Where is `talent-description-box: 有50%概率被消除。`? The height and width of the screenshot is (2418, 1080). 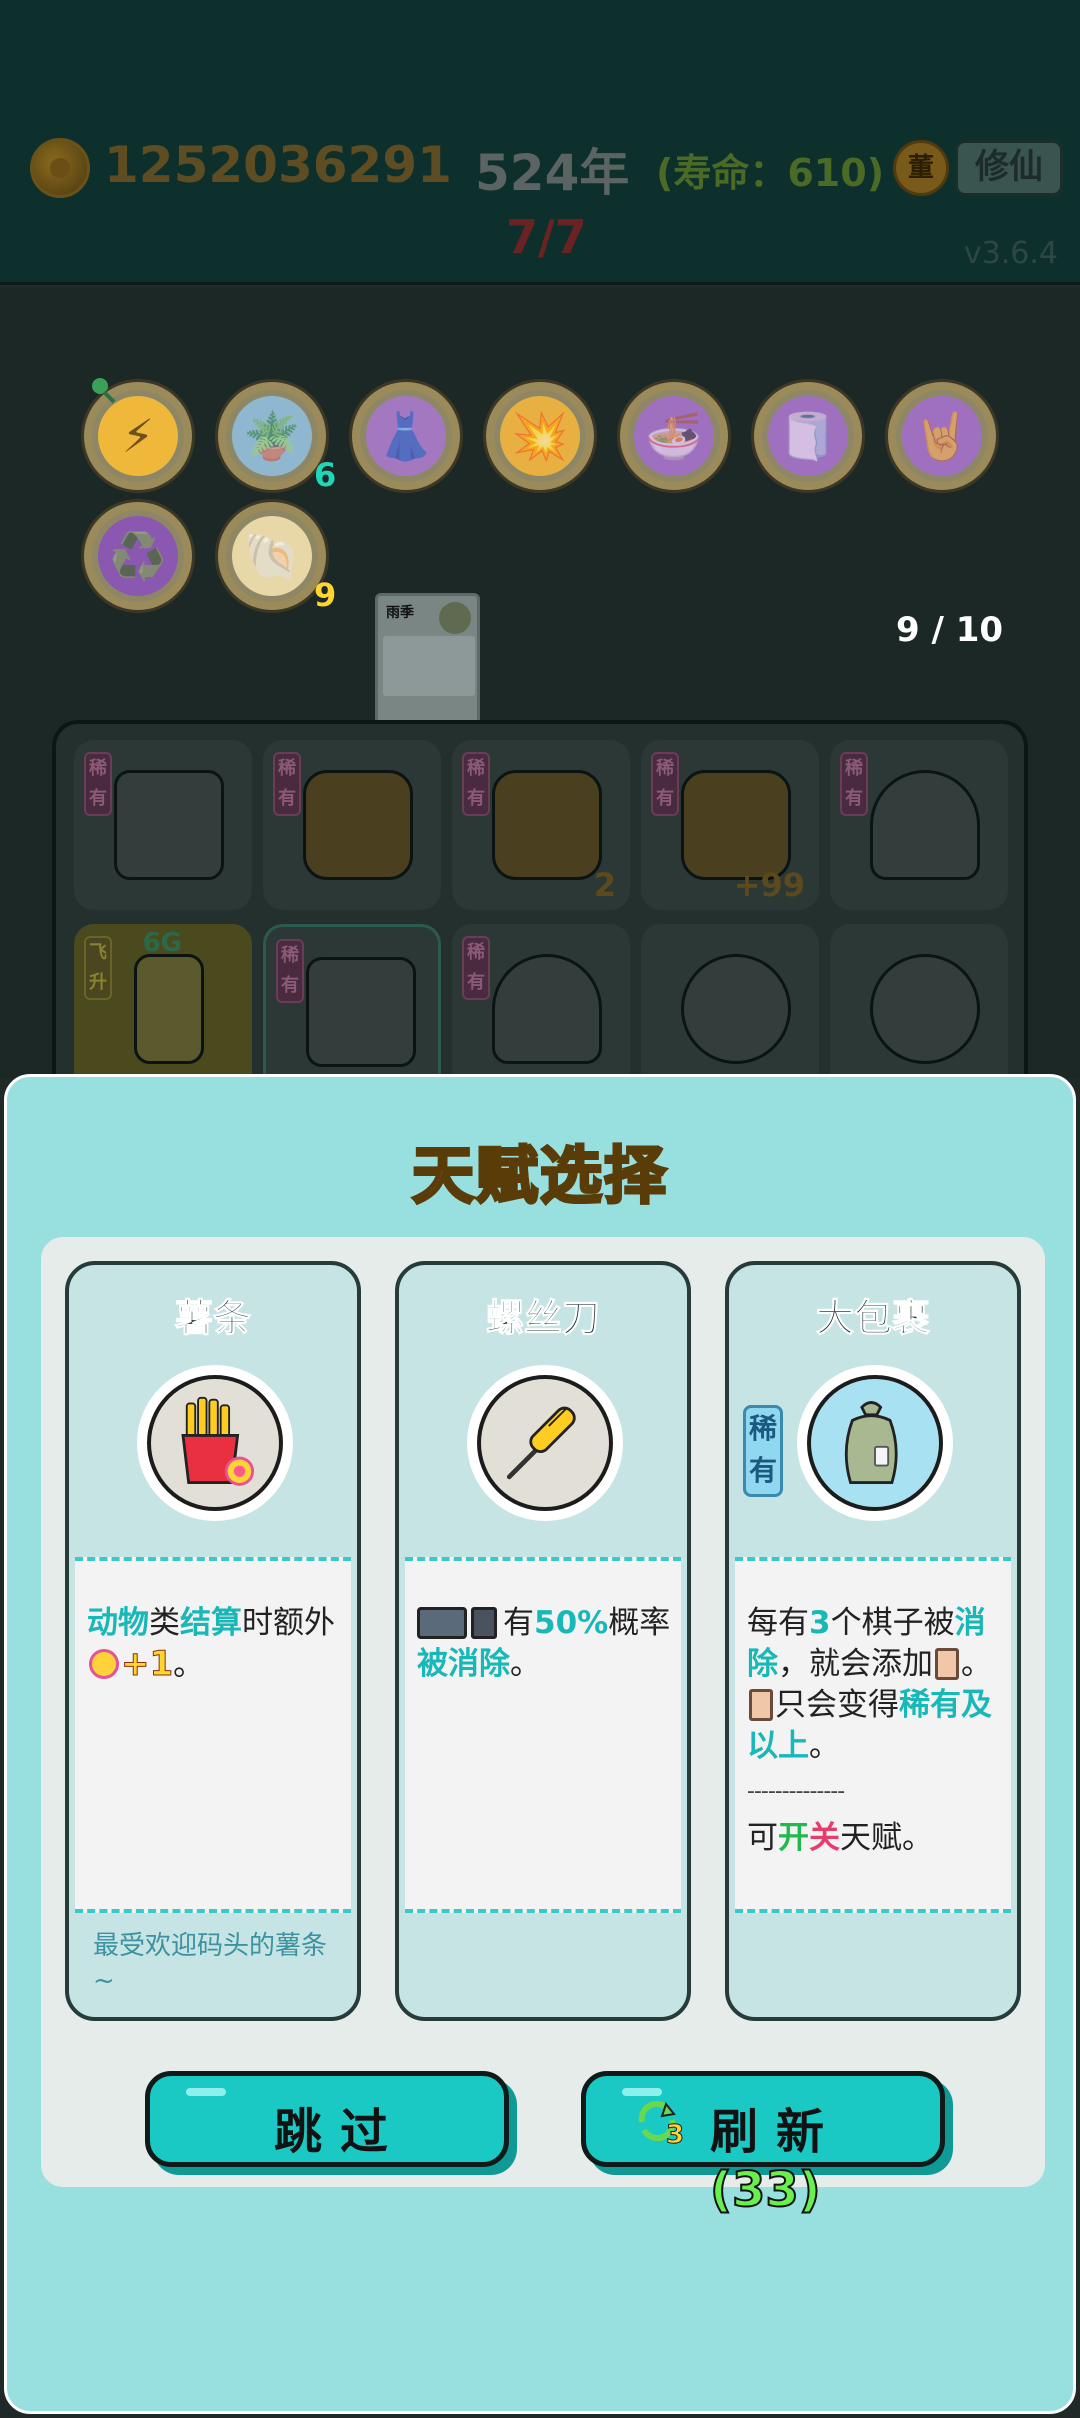
talent-description-box: 有50%概率被消除。 is located at coordinates (543, 1735).